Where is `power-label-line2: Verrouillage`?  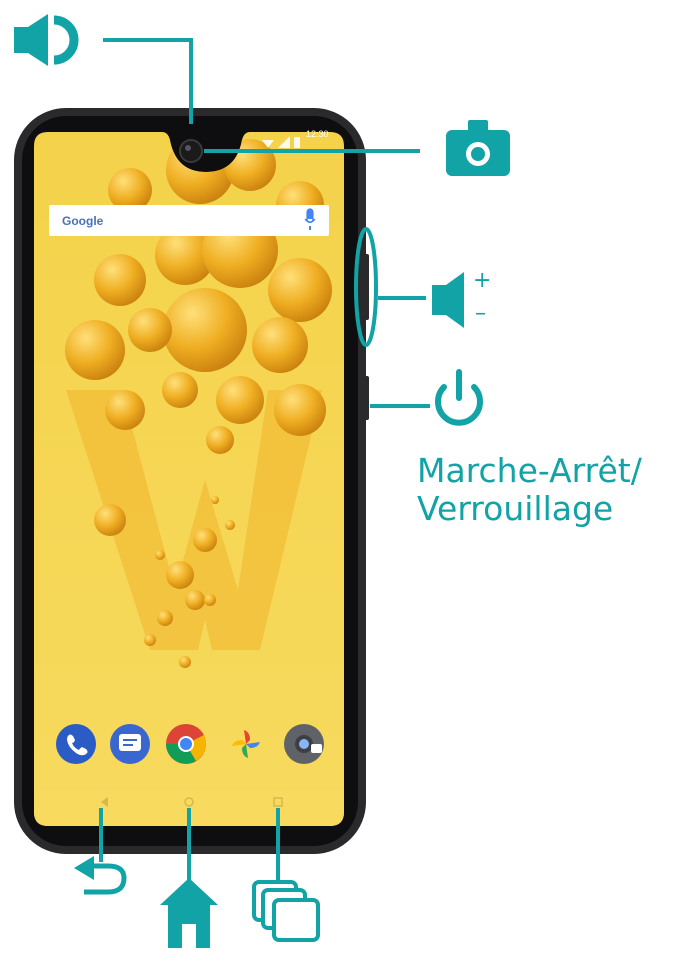 power-label-line2: Verrouillage is located at coordinates (515, 508).